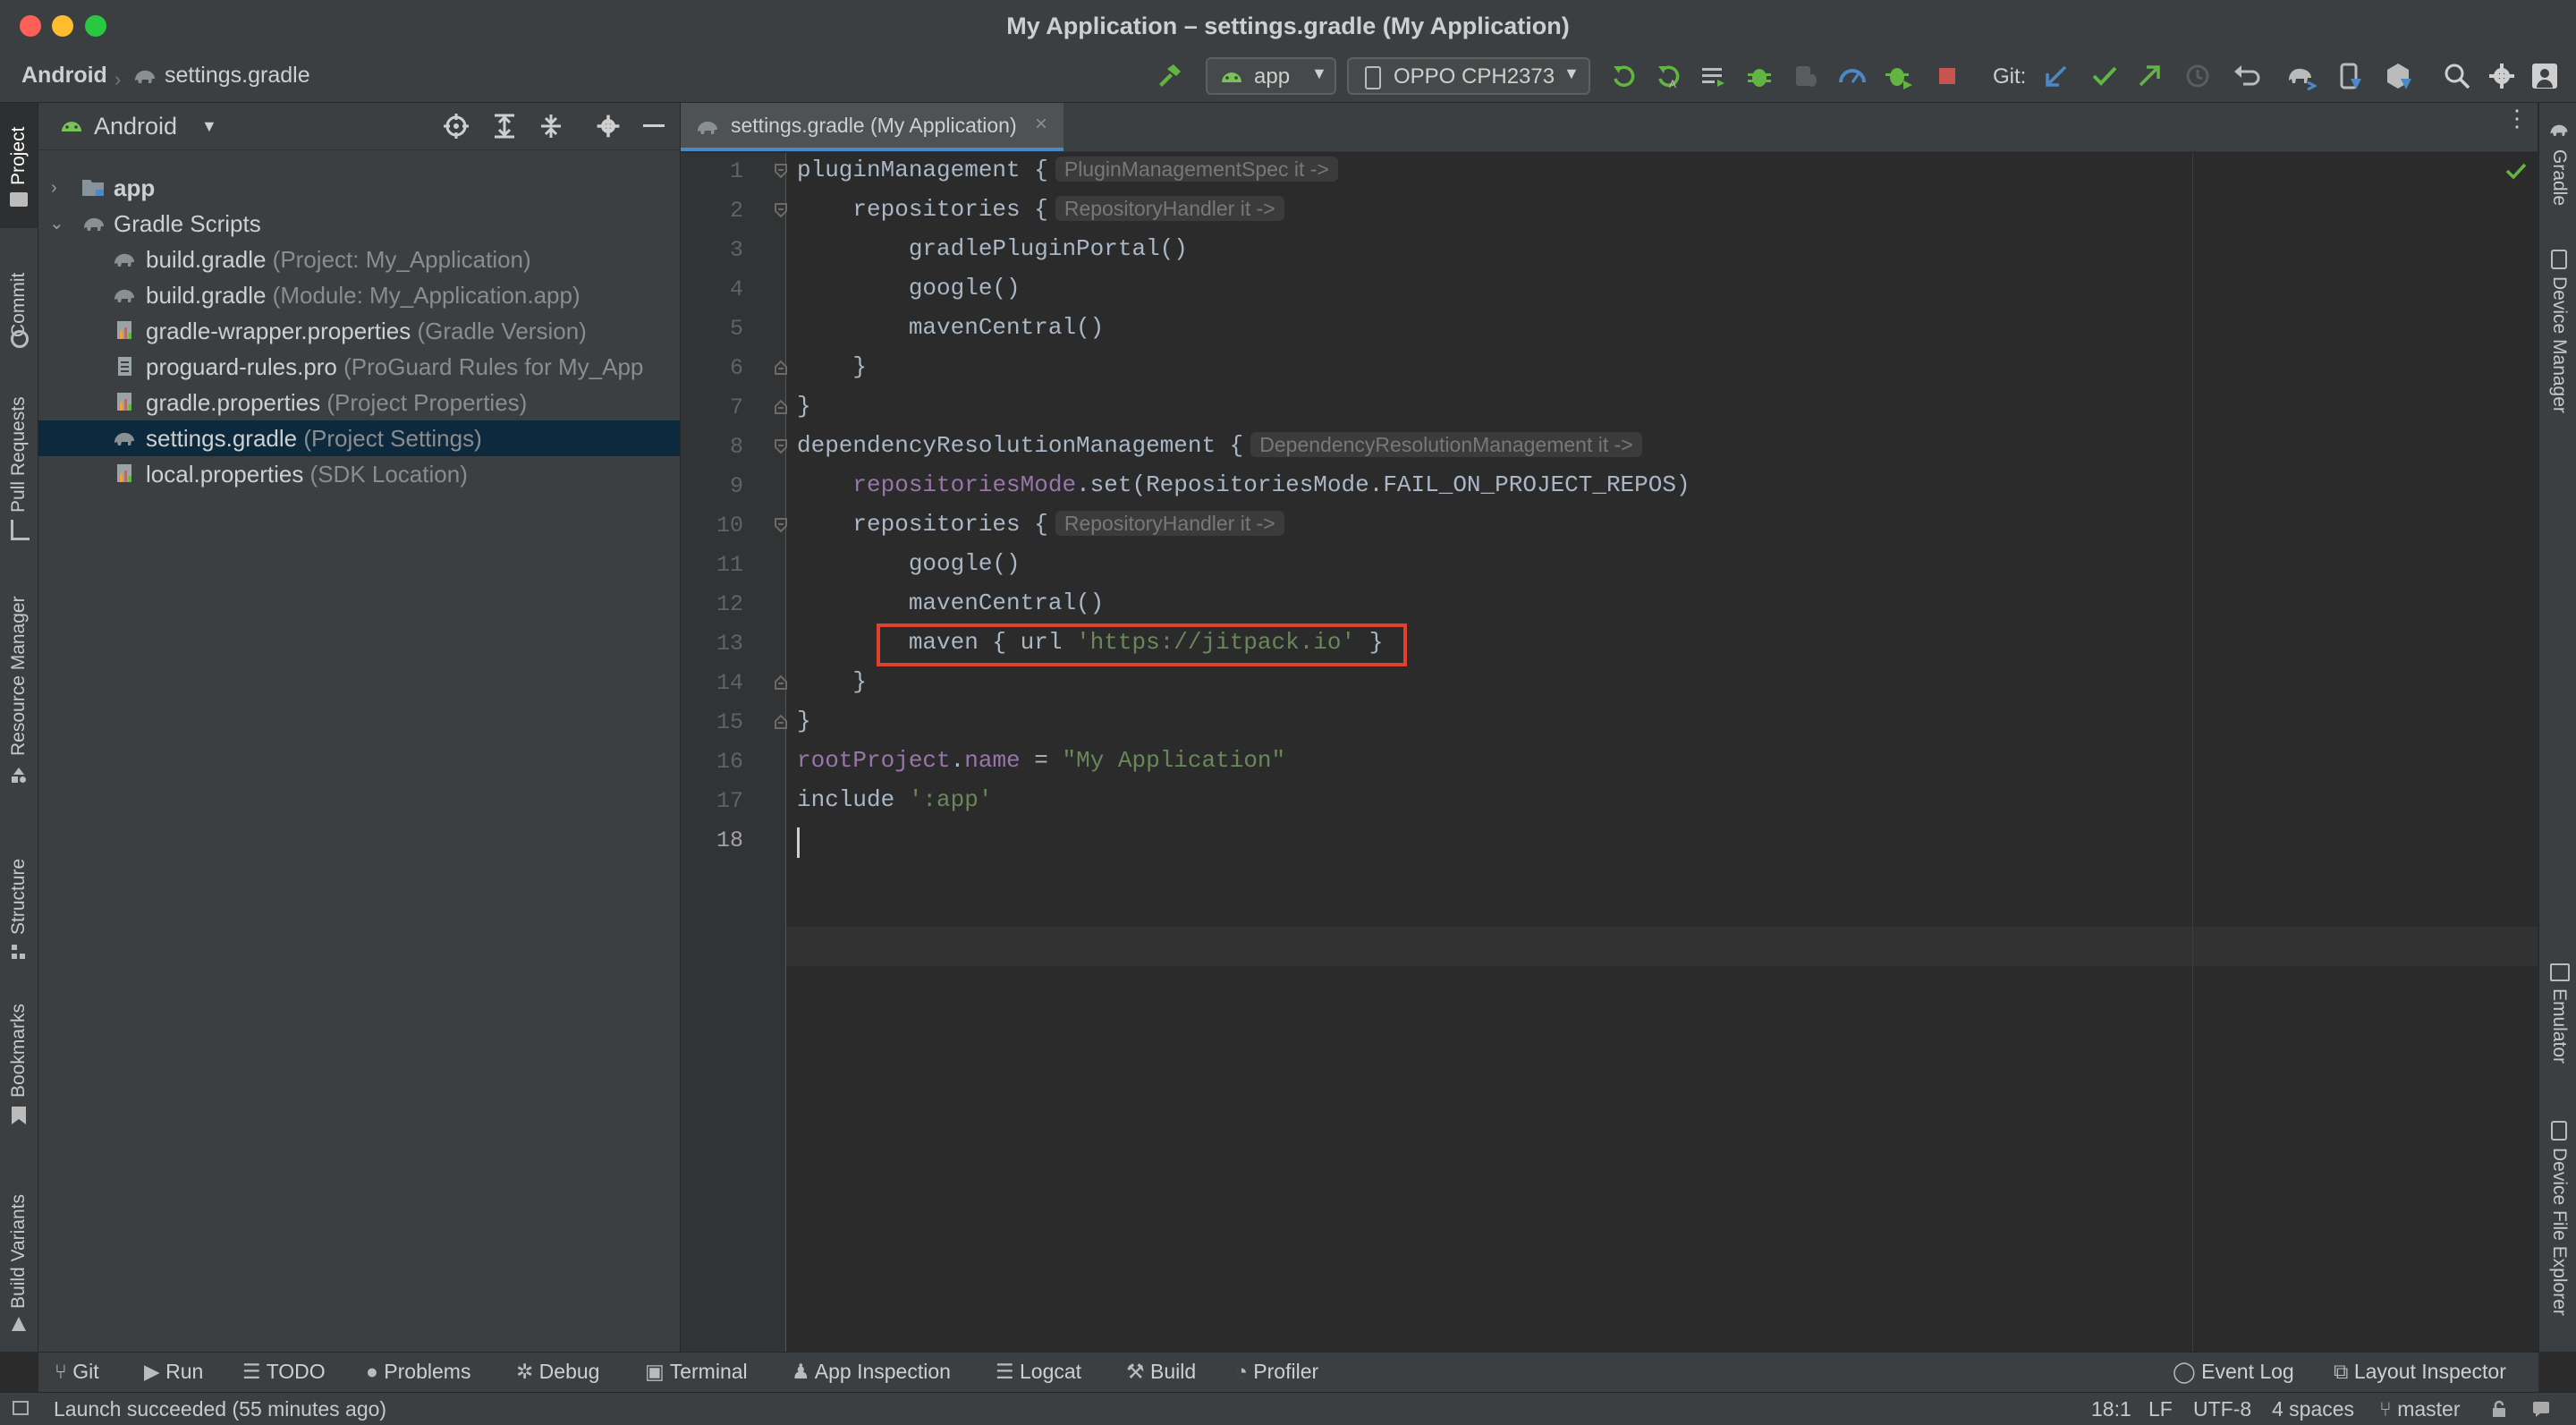 Image resolution: width=2576 pixels, height=1425 pixels. I want to click on history-clock-icon, so click(2197, 76).